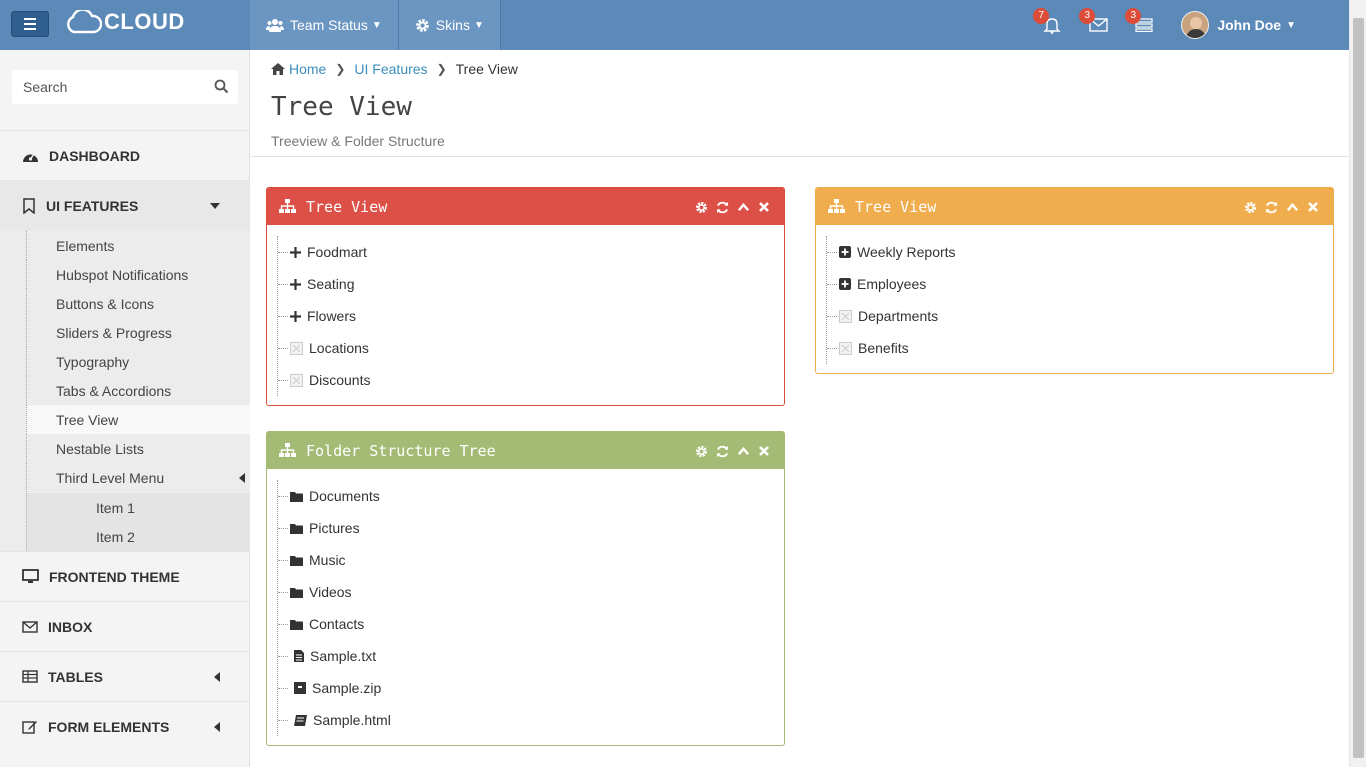 This screenshot has width=1366, height=767. What do you see at coordinates (125, 676) in the screenshot?
I see `sidebar-item-tables: TABLES` at bounding box center [125, 676].